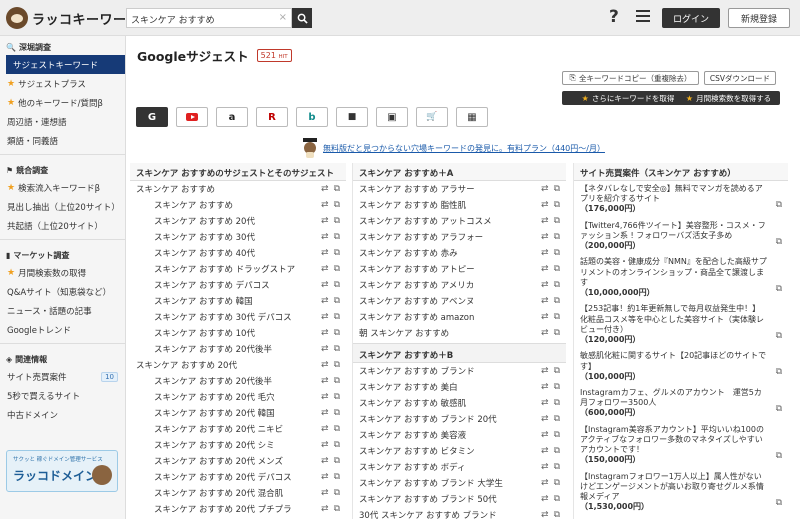 The image size is (800, 519). Describe the element at coordinates (237, 461) in the screenshot. I see `keyword-text: スキンケア おすすめ 20代 メンズ` at that location.